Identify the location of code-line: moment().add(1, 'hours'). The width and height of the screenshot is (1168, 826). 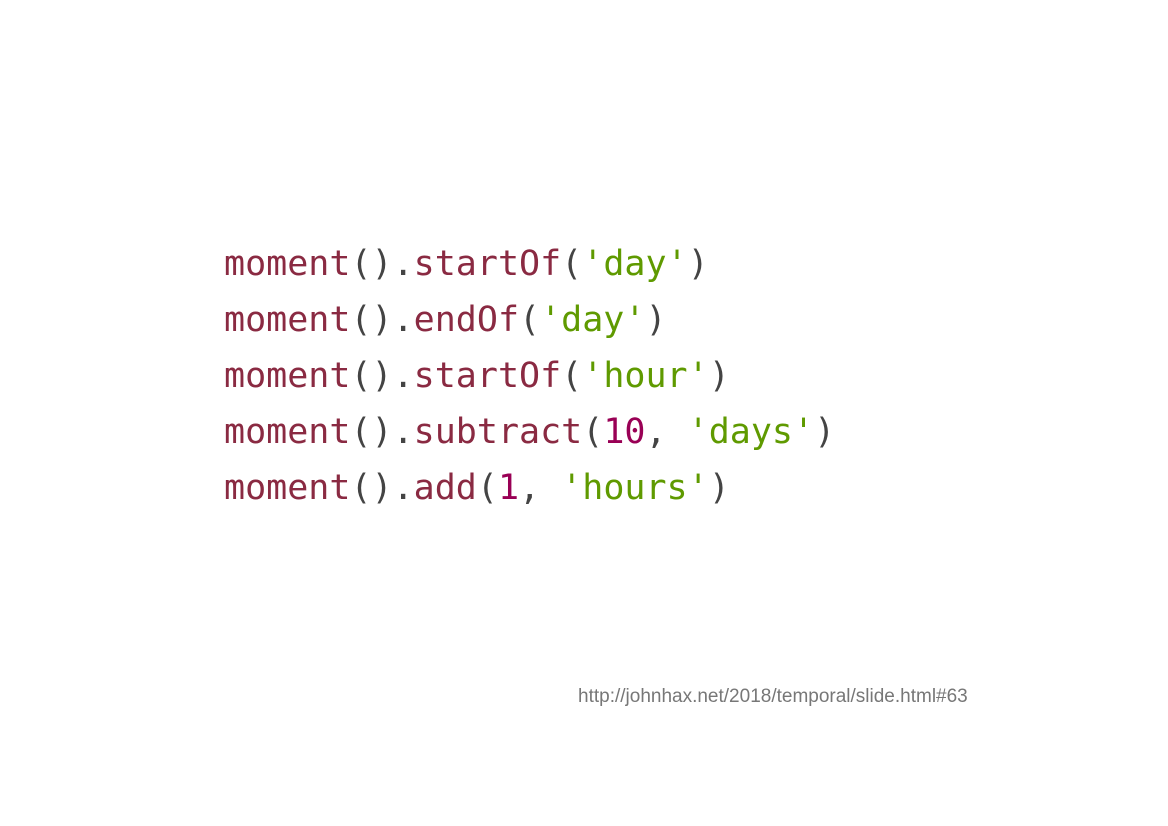
(529, 488).